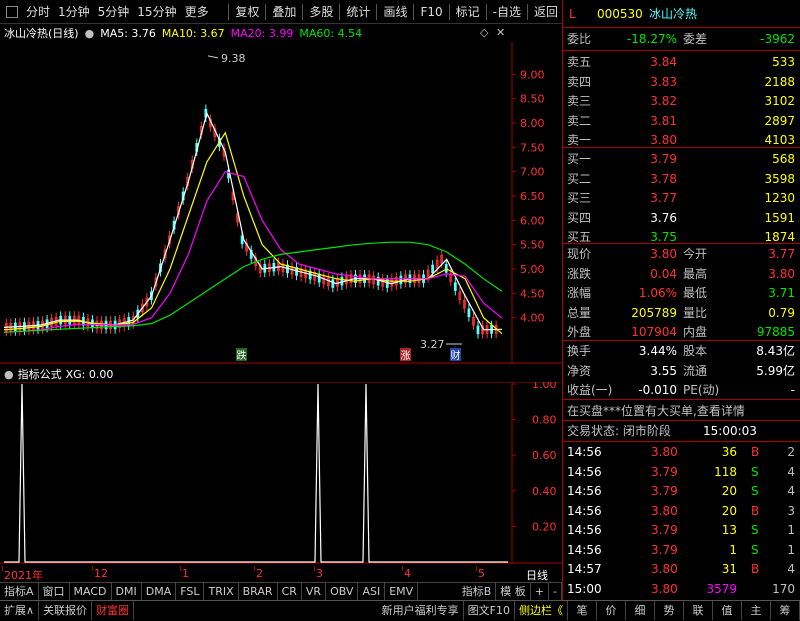  Describe the element at coordinates (781, 312) in the screenshot. I see `stat-value: 0.79` at that location.